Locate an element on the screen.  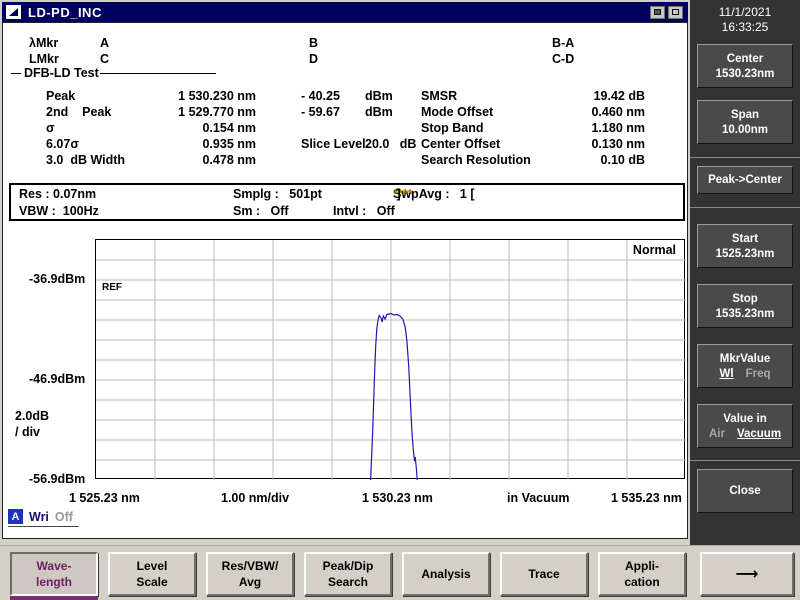
marker-c-label: C is located at coordinates (105, 59).